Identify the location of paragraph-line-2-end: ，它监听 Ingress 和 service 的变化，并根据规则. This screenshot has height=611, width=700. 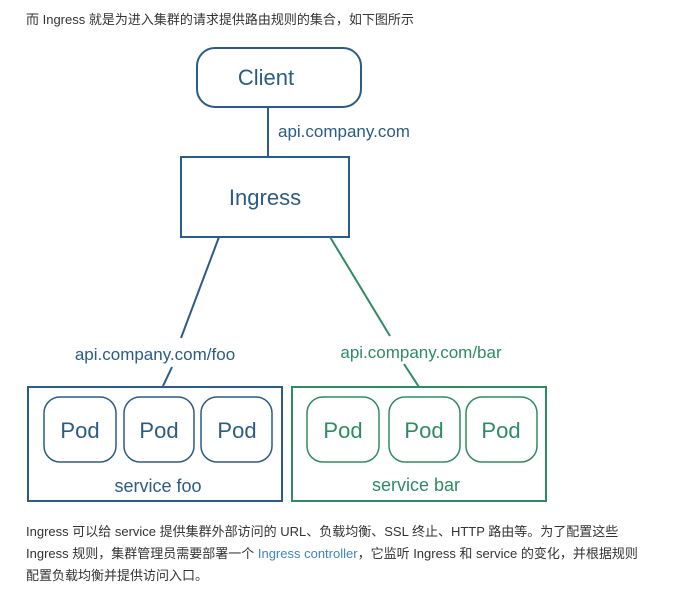
(497, 553).